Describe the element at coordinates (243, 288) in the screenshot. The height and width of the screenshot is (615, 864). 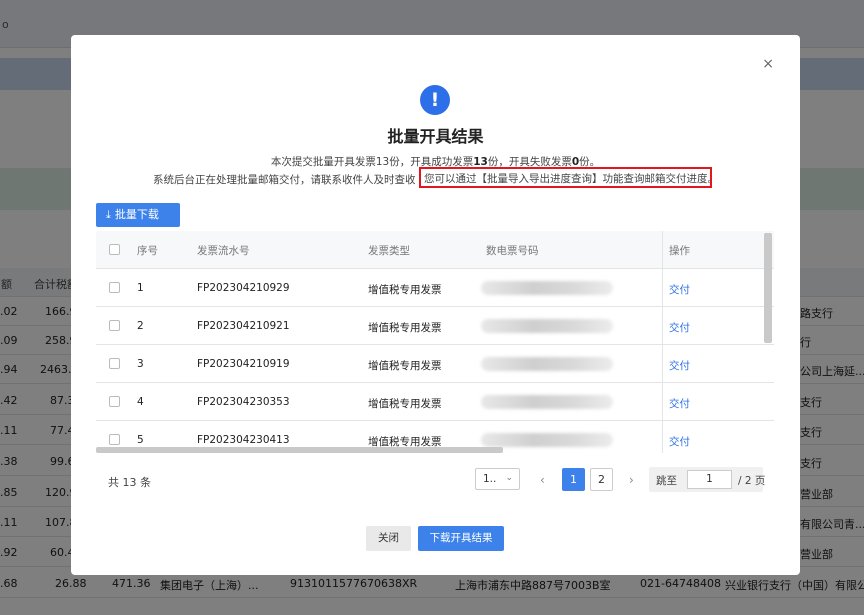
I see `row-serial: FP202304210929` at that location.